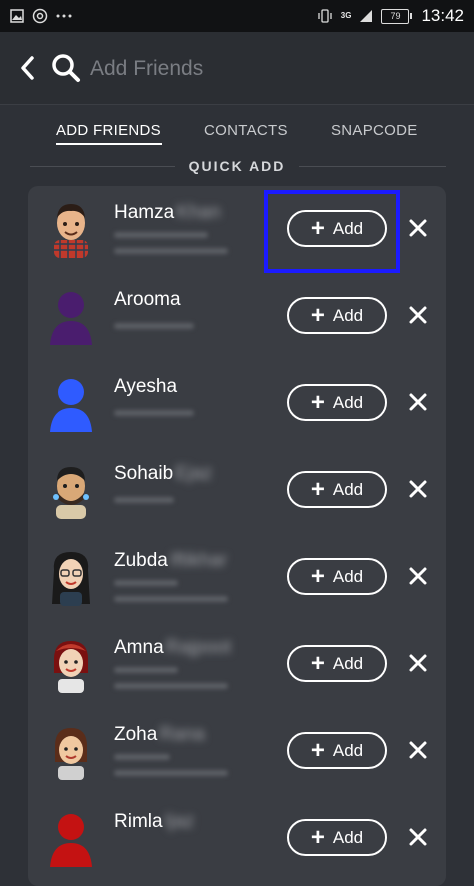 The width and height of the screenshot is (474, 886). I want to click on quick-add-heading: QUICK ADD, so click(237, 166).